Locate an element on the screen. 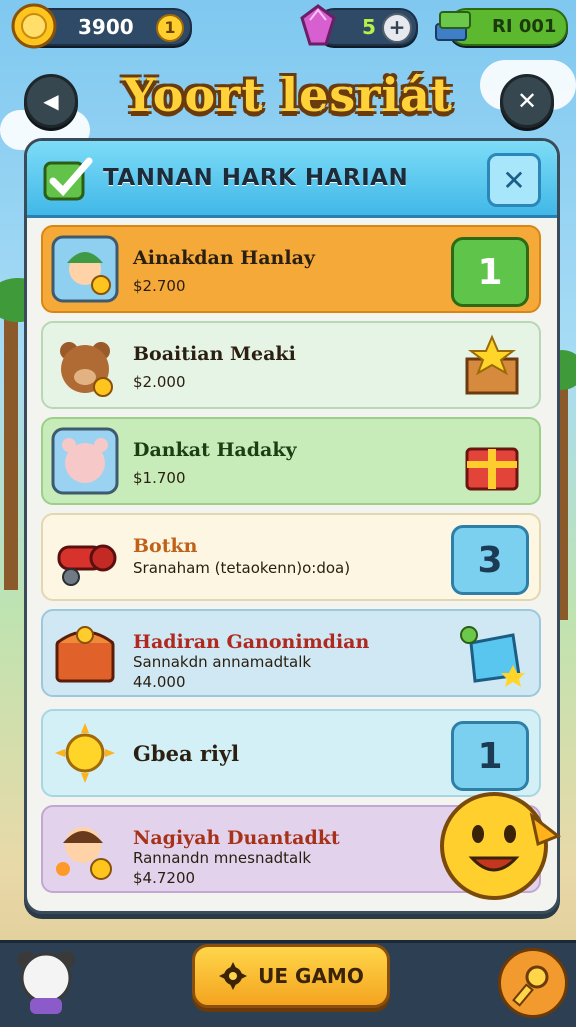 The height and width of the screenshot is (1027, 576). screen-title: Yoort lesriát is located at coordinates (288, 95).